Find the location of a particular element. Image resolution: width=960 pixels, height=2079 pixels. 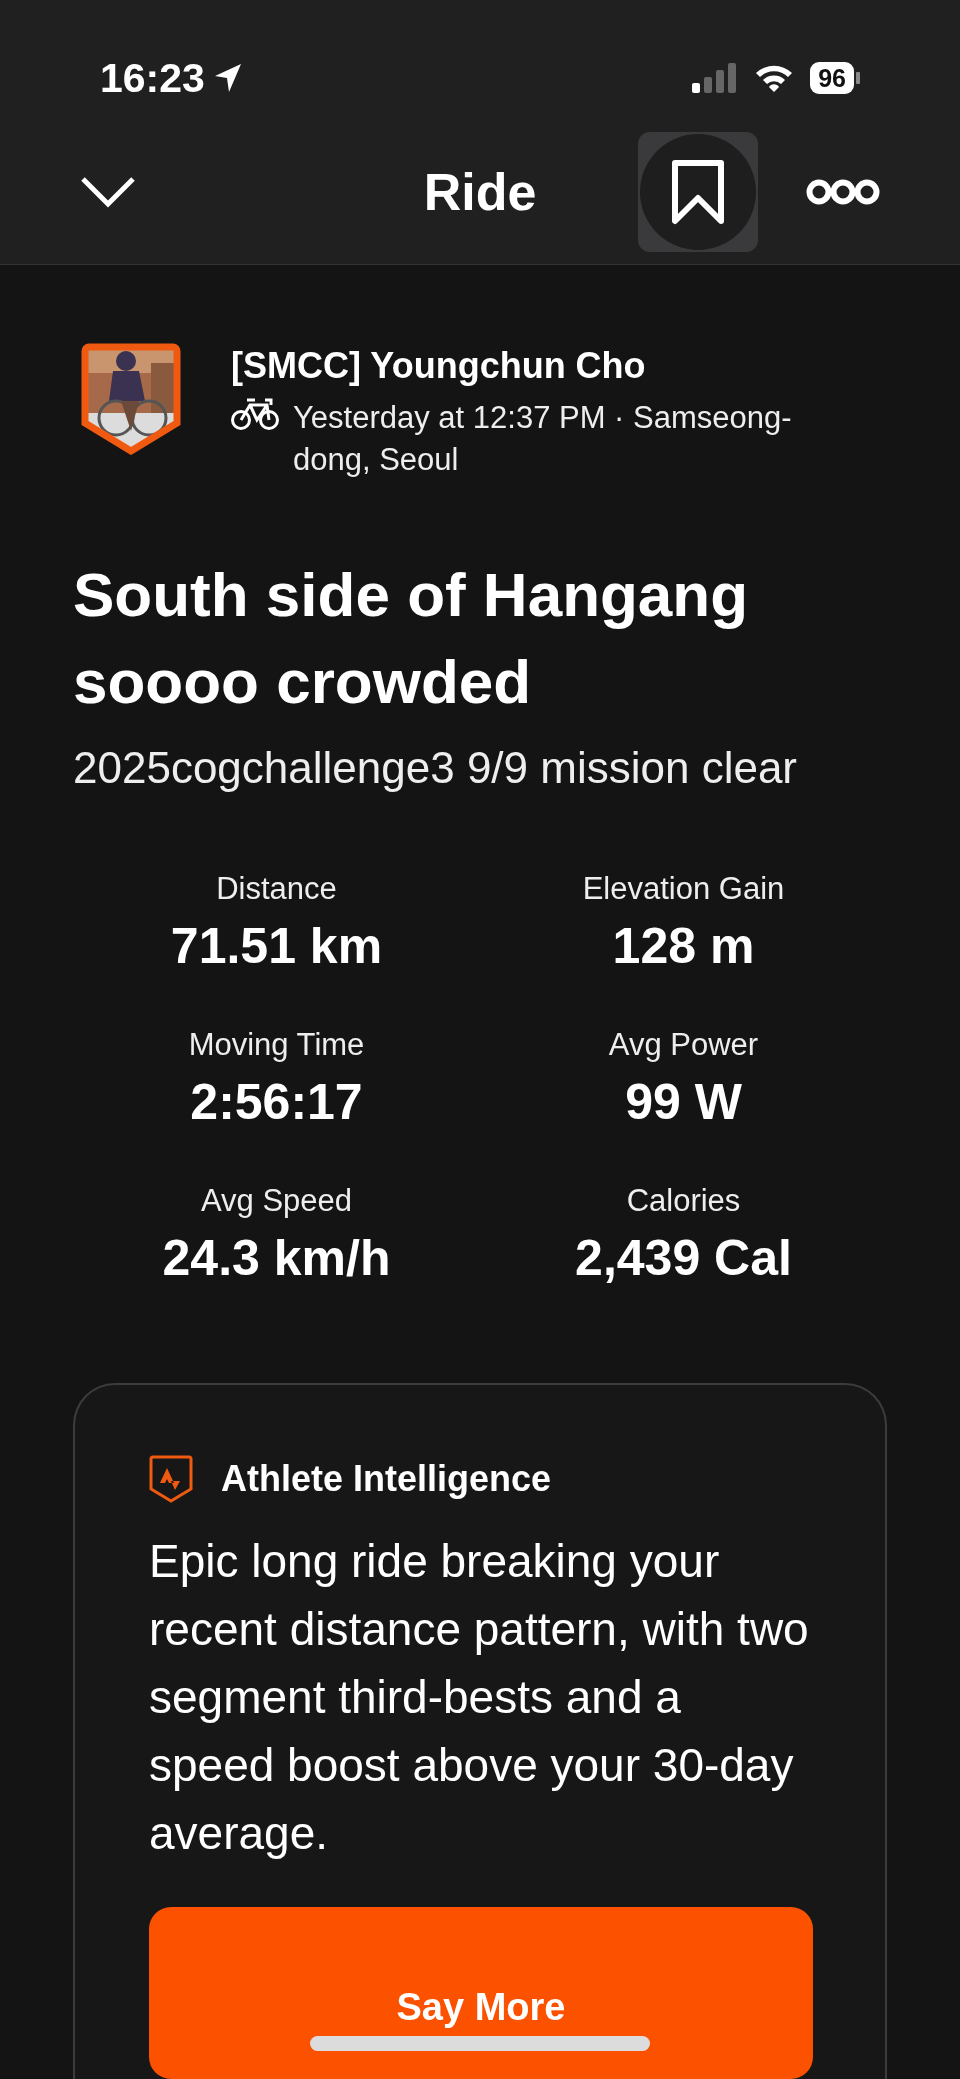

card-title: Athlete Intelligence is located at coordinates (386, 1479).